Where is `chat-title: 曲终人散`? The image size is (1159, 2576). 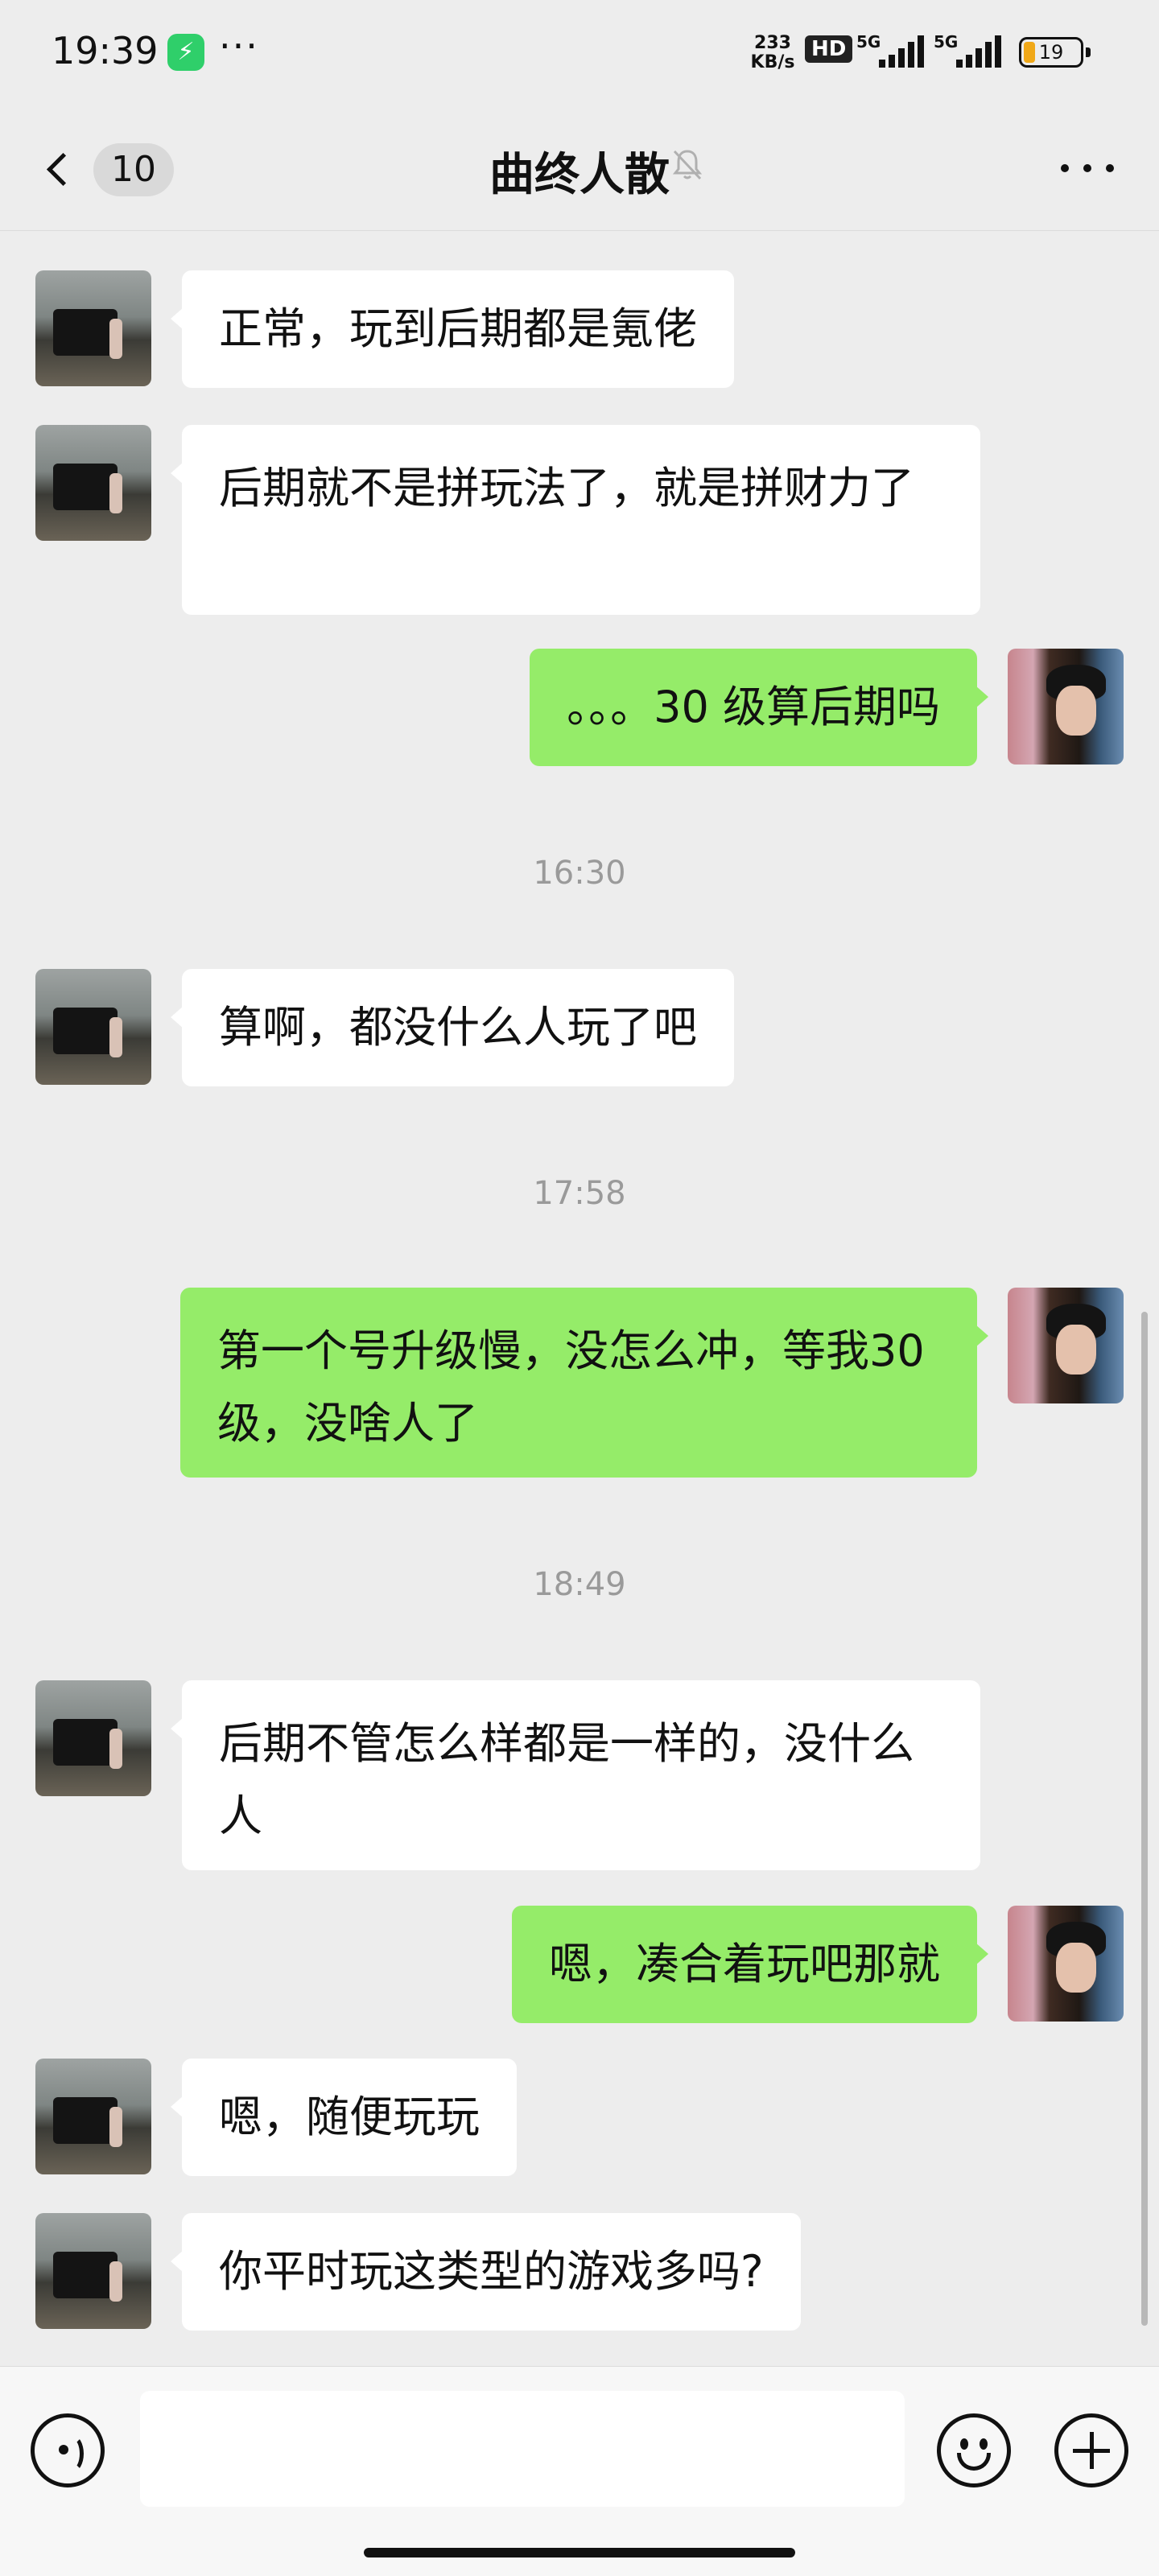 chat-title: 曲终人散 is located at coordinates (579, 175).